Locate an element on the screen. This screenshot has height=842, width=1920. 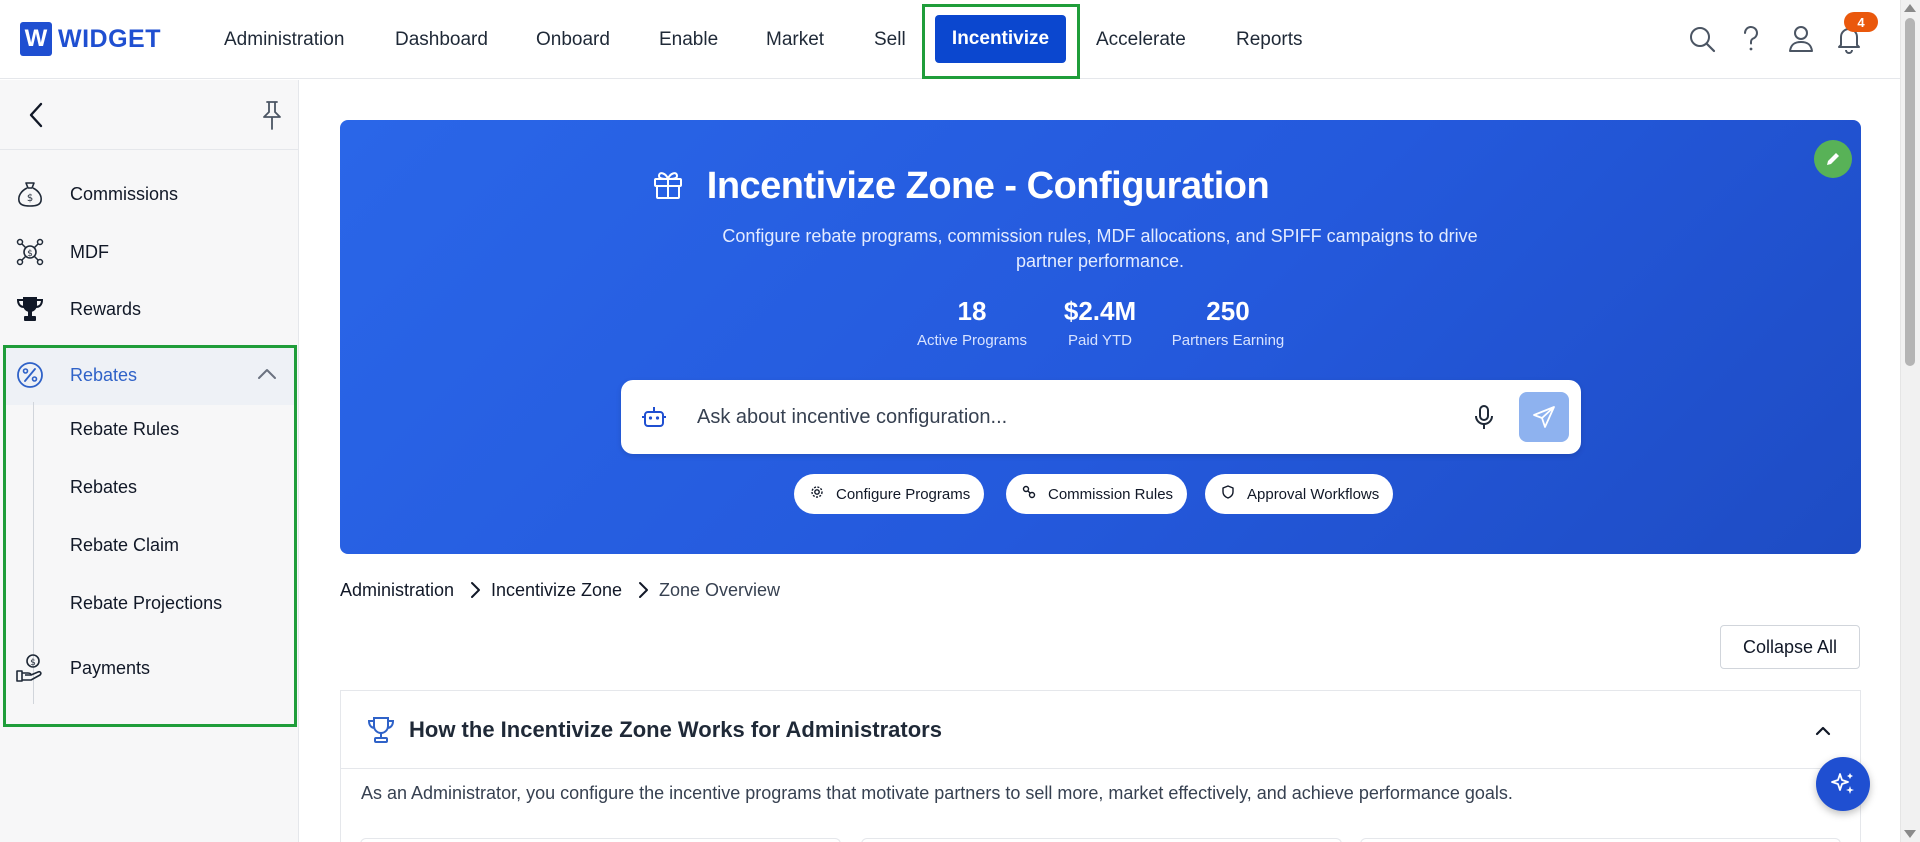
sidebar-item-payments: $ Payments is located at coordinates (149, 668).